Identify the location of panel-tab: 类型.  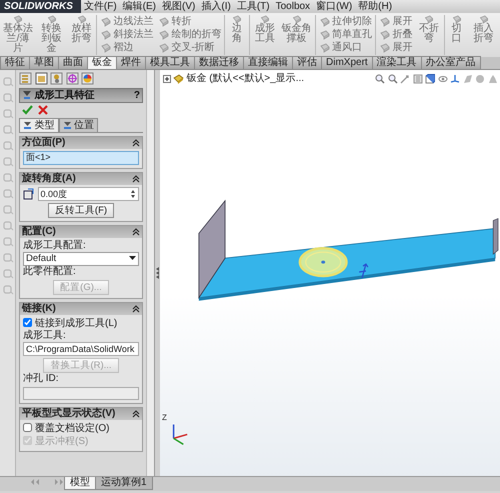
(38, 125).